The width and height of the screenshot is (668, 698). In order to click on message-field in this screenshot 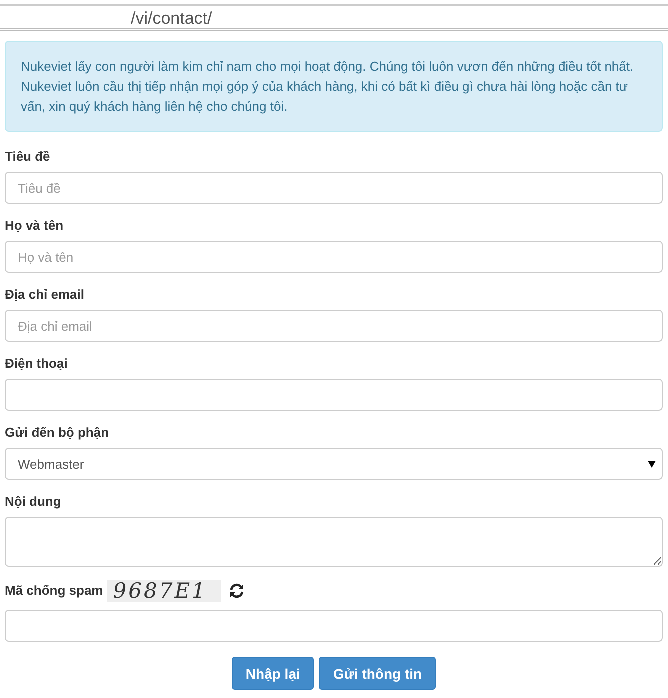, I will do `click(334, 542)`.